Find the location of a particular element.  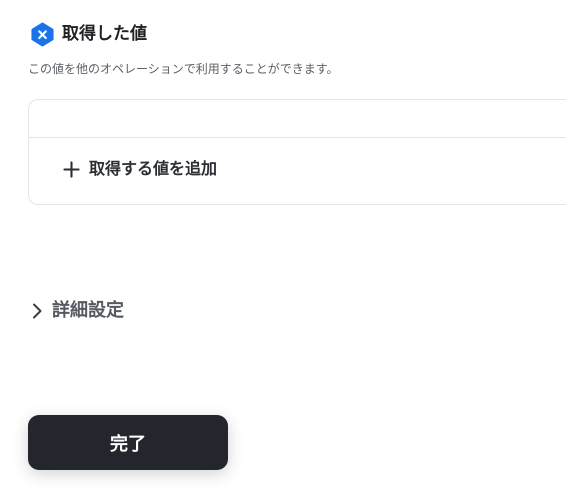

section-description: この値を他のオペレーションで利用することができます。 is located at coordinates (183, 69).